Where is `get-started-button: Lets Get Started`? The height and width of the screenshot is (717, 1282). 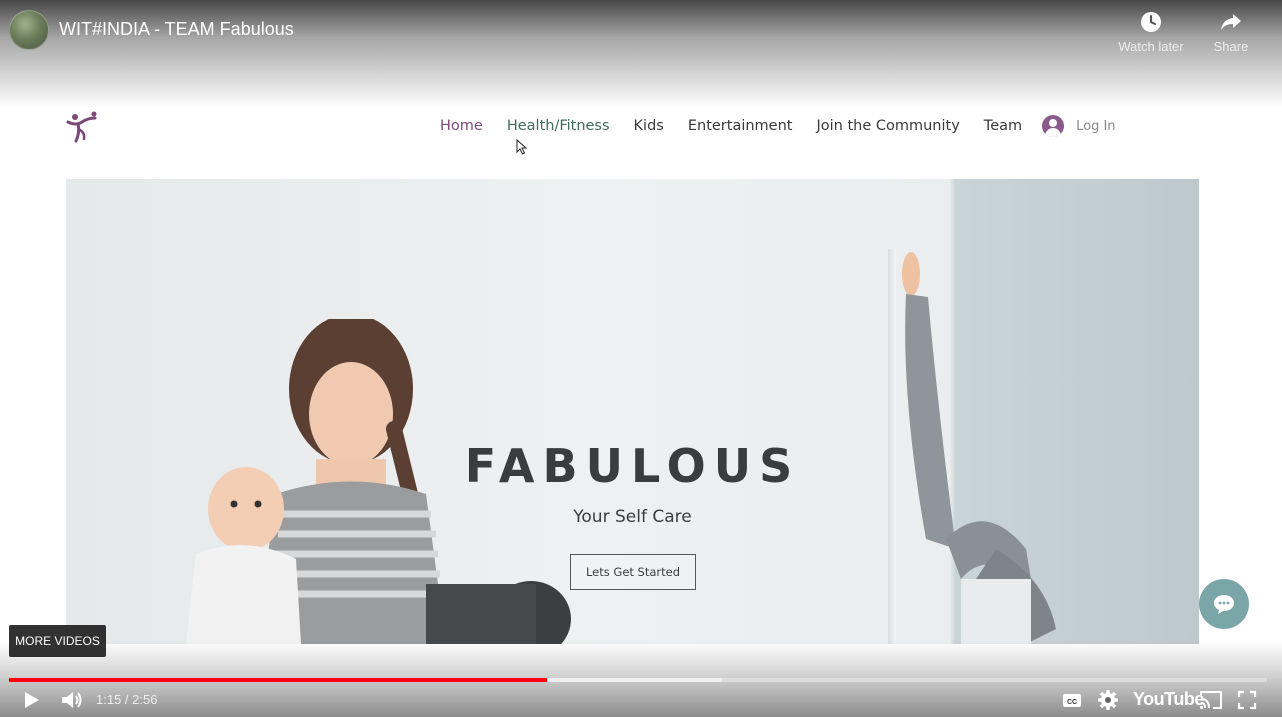 get-started-button: Lets Get Started is located at coordinates (633, 572).